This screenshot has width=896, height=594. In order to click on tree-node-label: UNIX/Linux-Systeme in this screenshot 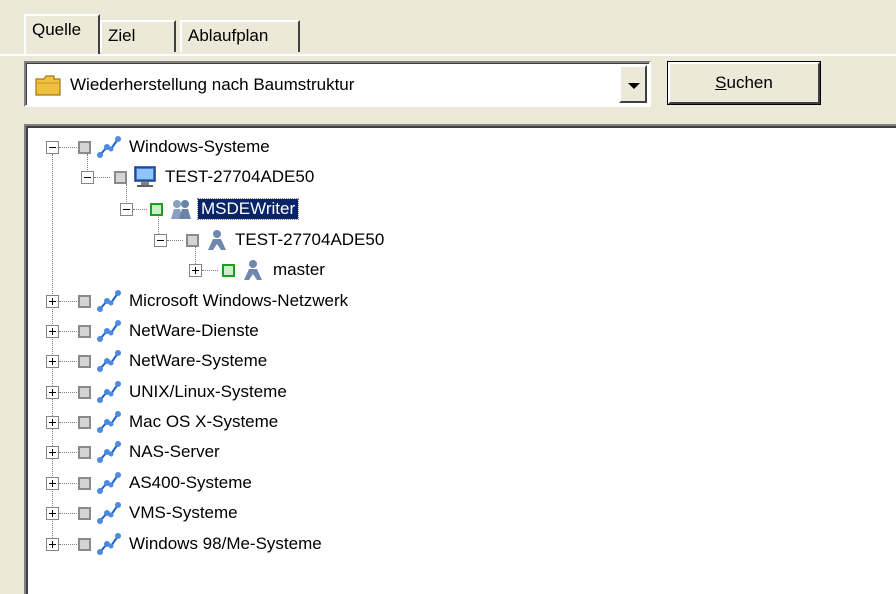, I will do `click(208, 391)`.